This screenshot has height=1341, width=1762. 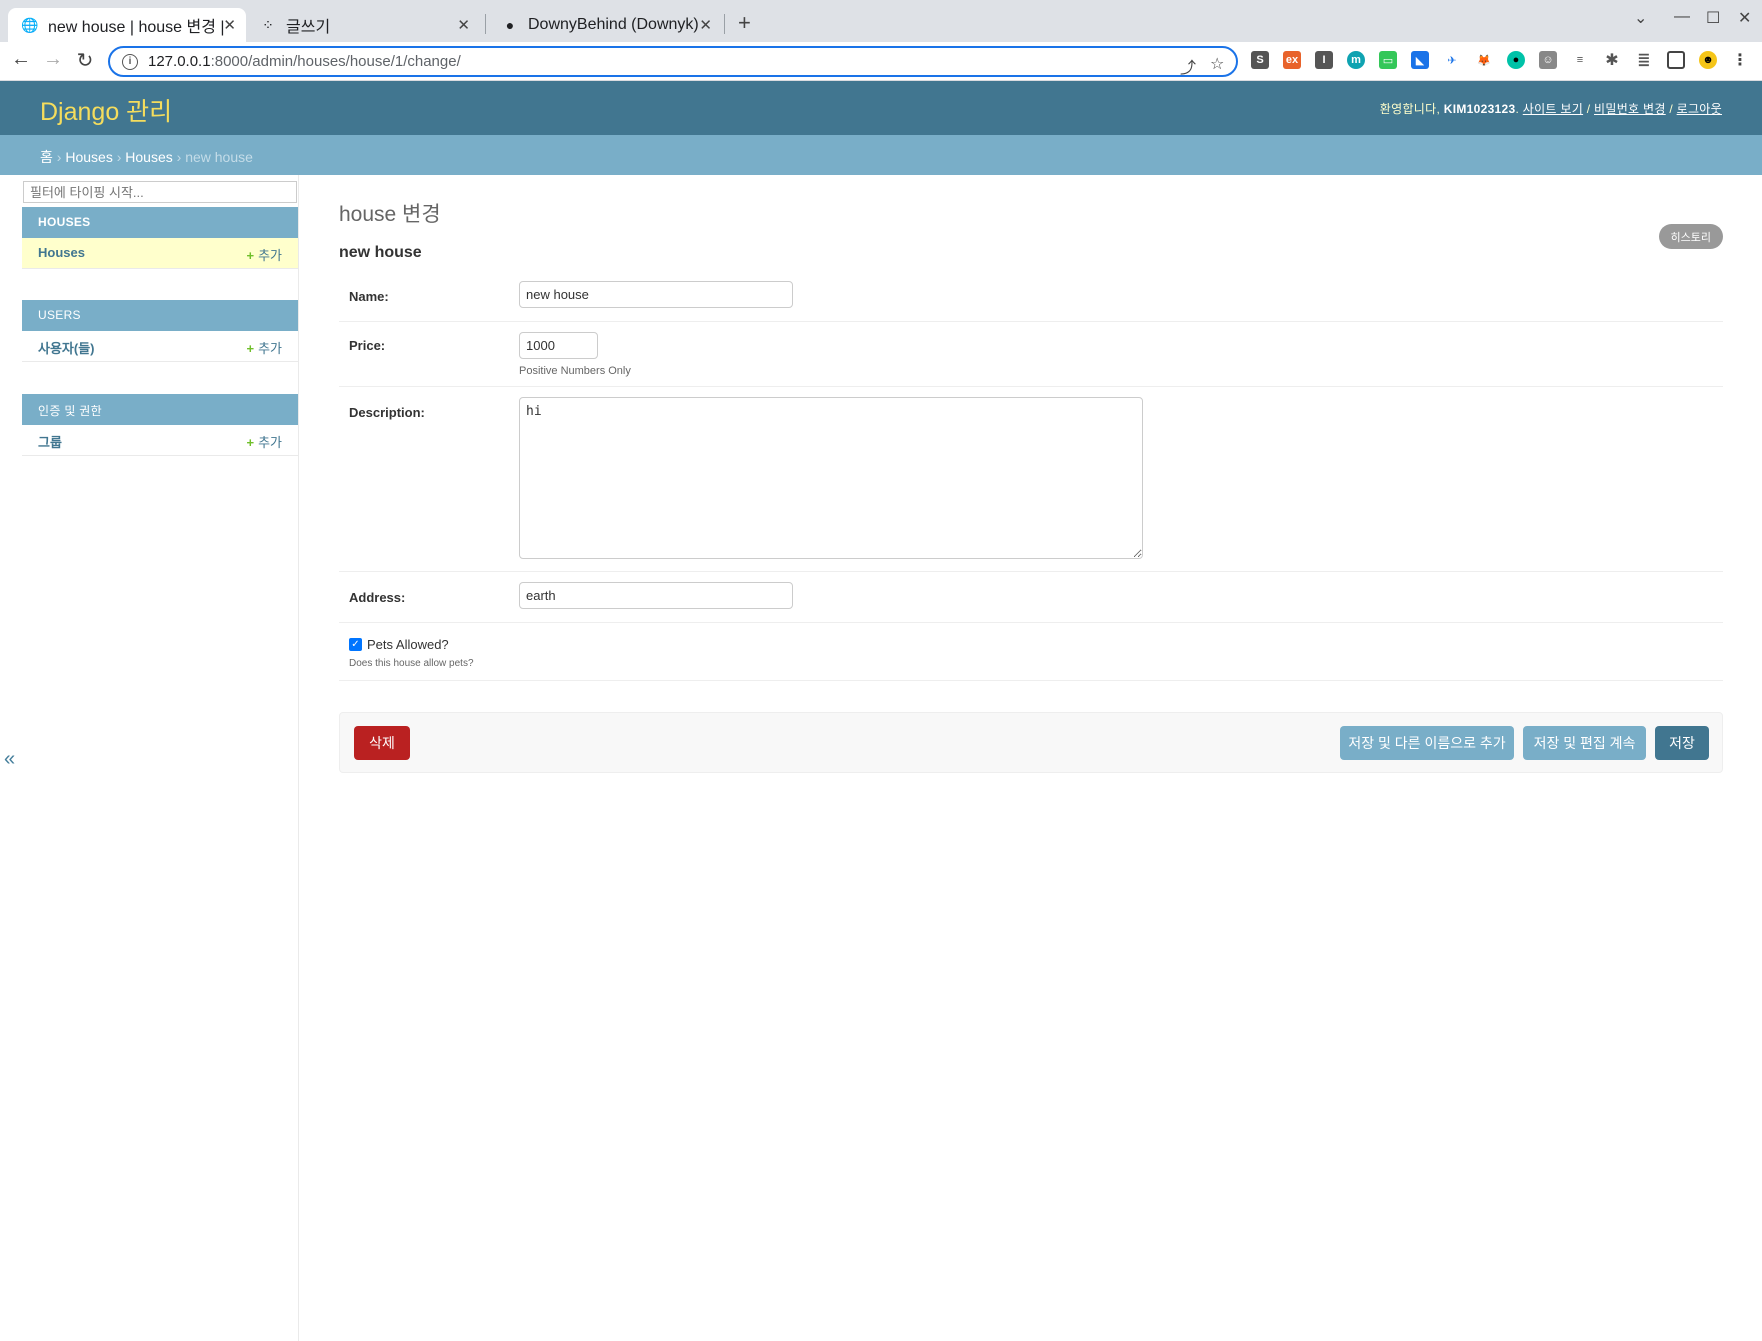 What do you see at coordinates (1708, 60) in the screenshot?
I see `profile-avatar-icon: ☻` at bounding box center [1708, 60].